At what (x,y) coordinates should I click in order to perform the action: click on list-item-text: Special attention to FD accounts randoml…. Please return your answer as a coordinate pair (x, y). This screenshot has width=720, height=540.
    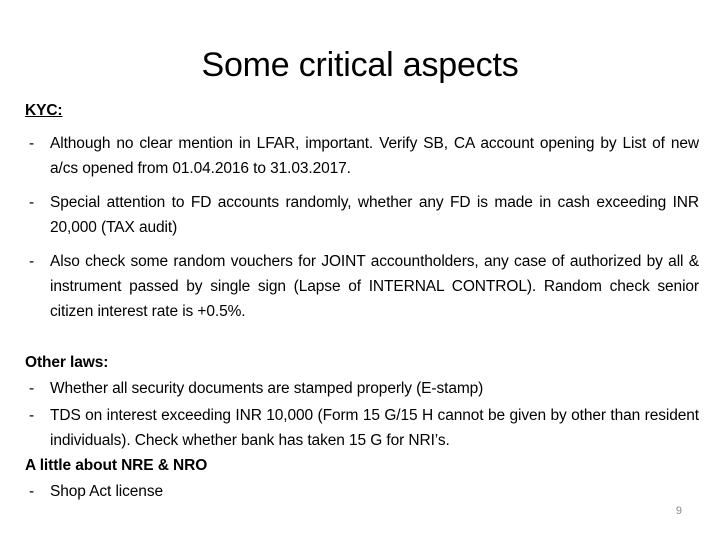
    Looking at the image, I should click on (374, 215).